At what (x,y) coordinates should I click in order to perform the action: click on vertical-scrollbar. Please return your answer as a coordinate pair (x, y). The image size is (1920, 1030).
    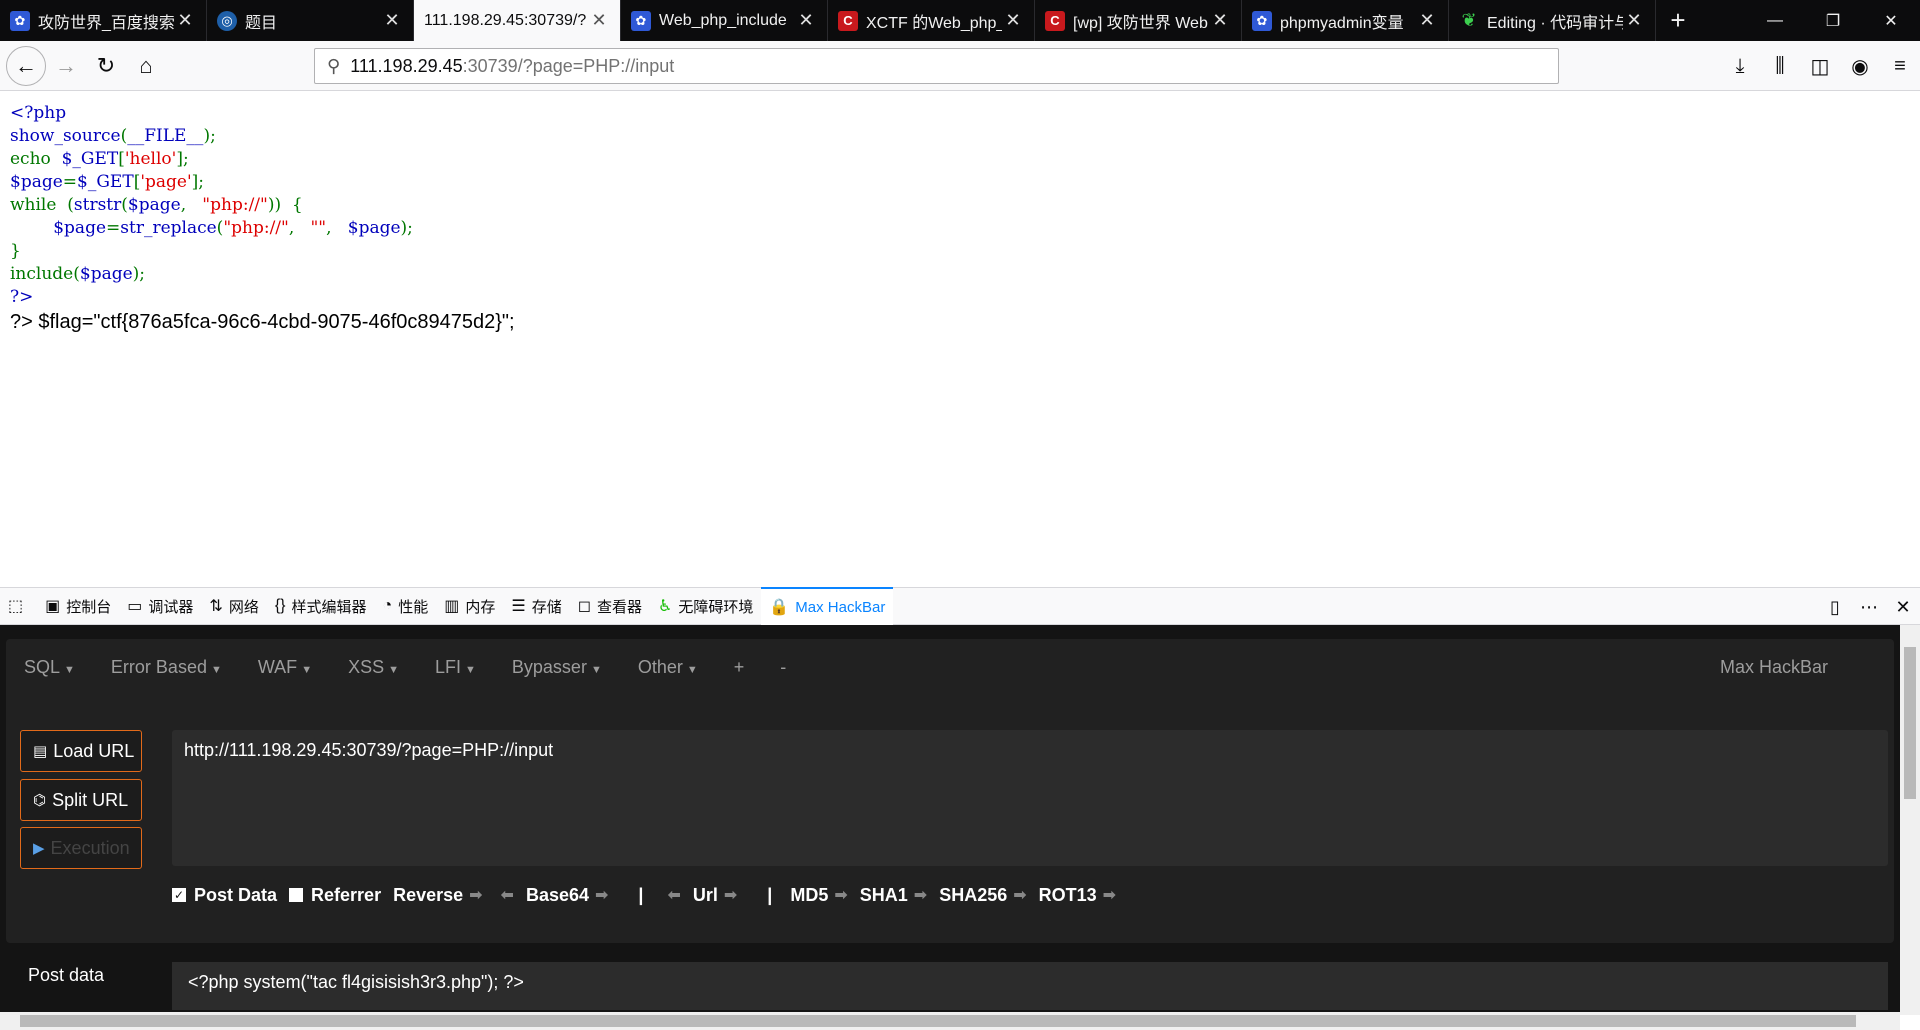
    Looking at the image, I should click on (1910, 820).